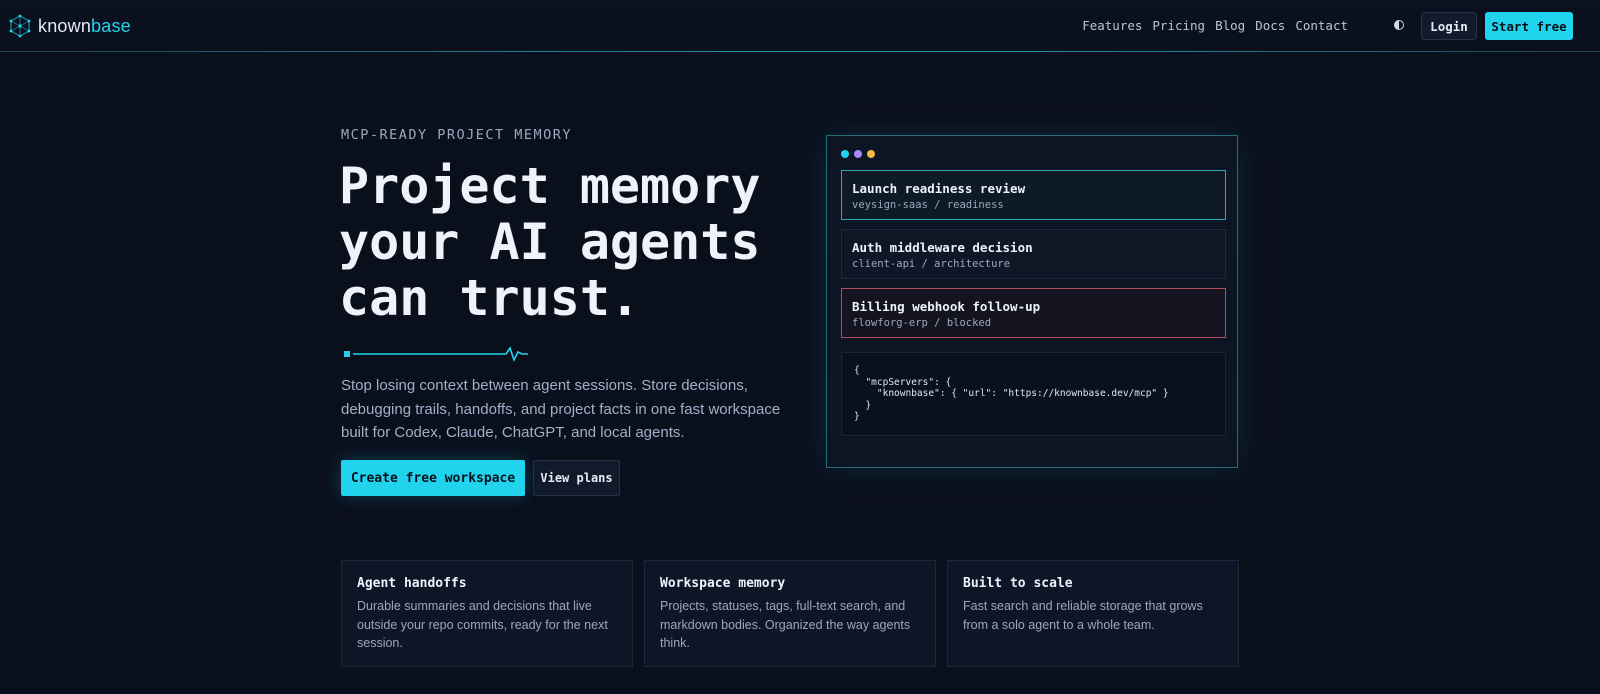 This screenshot has height=694, width=1600. Describe the element at coordinates (1529, 26) in the screenshot. I see `start-free-button: Start free` at that location.